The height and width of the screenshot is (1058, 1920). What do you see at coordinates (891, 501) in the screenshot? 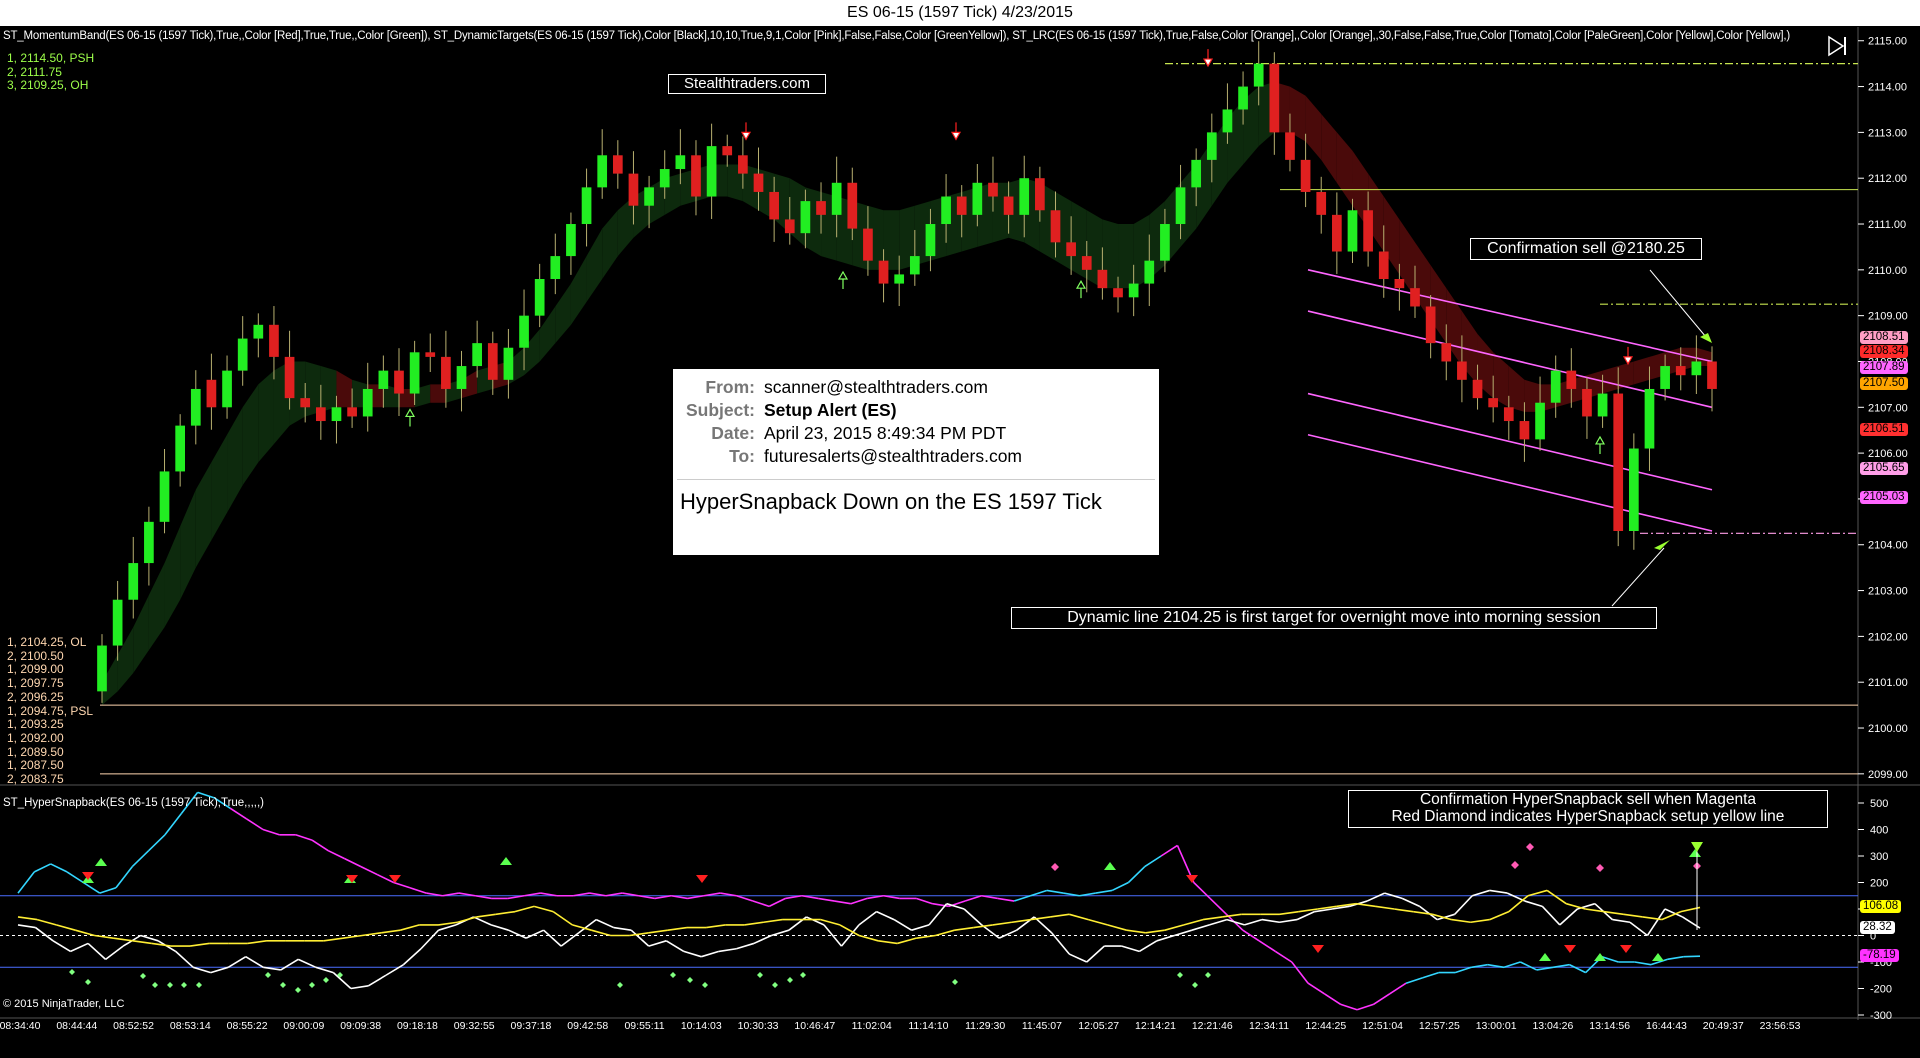
I see `email-body: HyperSnapback Down on the ES 1597 Tick` at bounding box center [891, 501].